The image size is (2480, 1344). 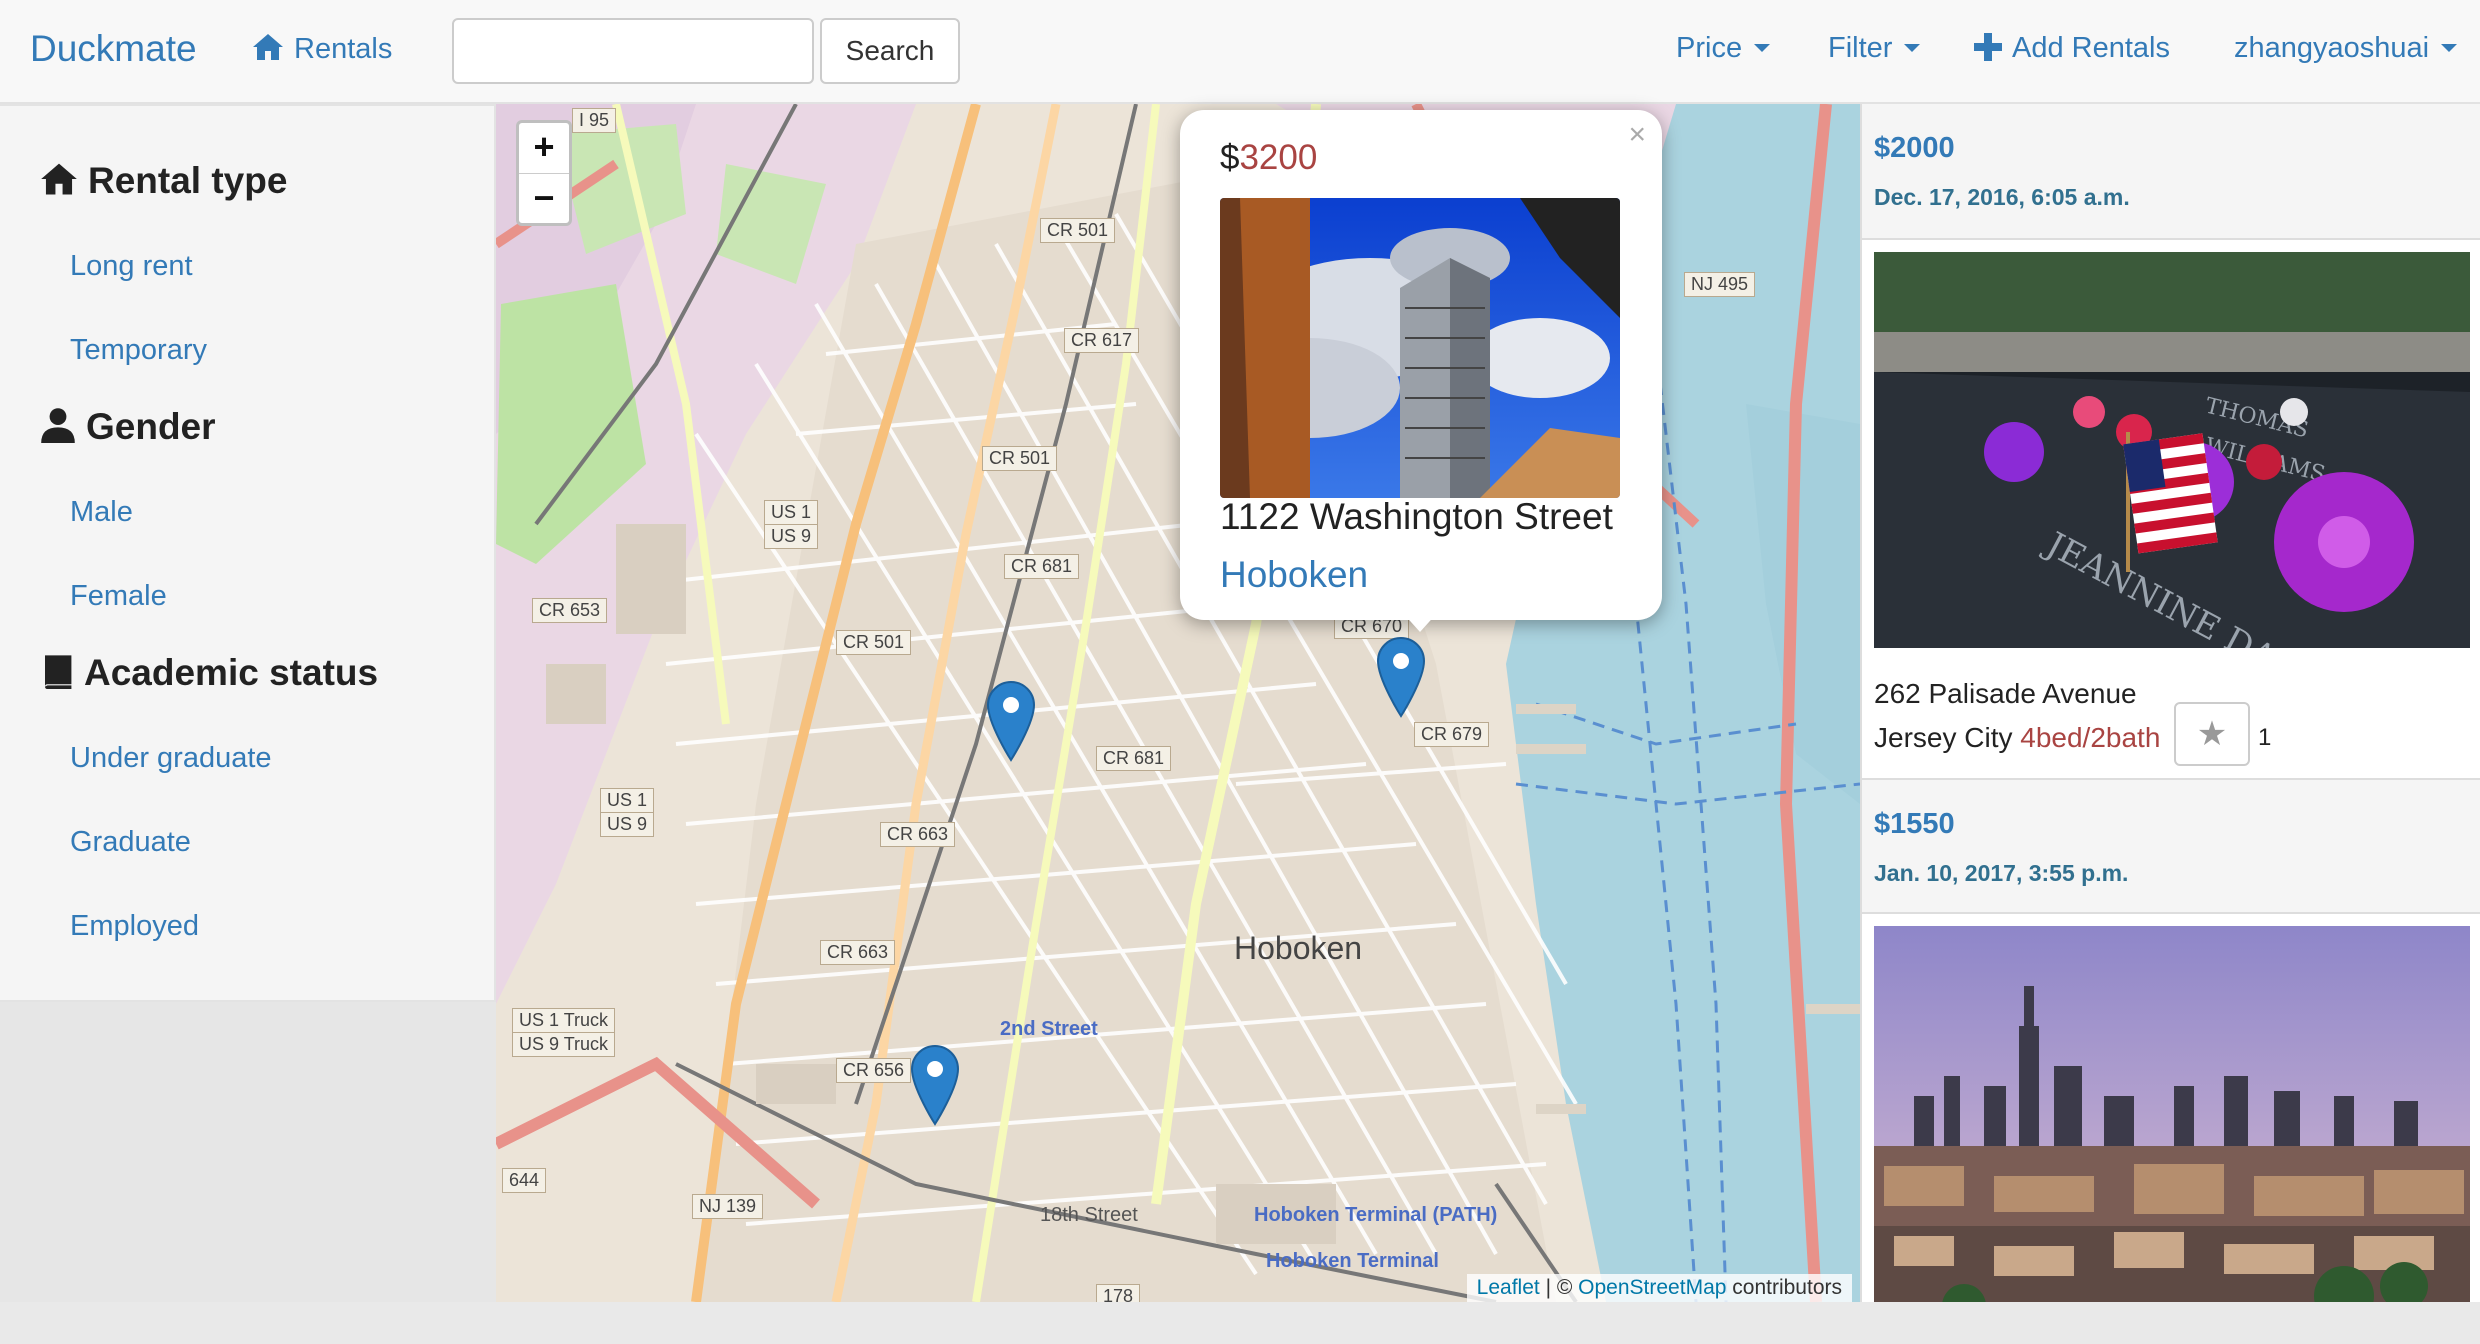 What do you see at coordinates (524, 1180) in the screenshot?
I see `road-shield: 644` at bounding box center [524, 1180].